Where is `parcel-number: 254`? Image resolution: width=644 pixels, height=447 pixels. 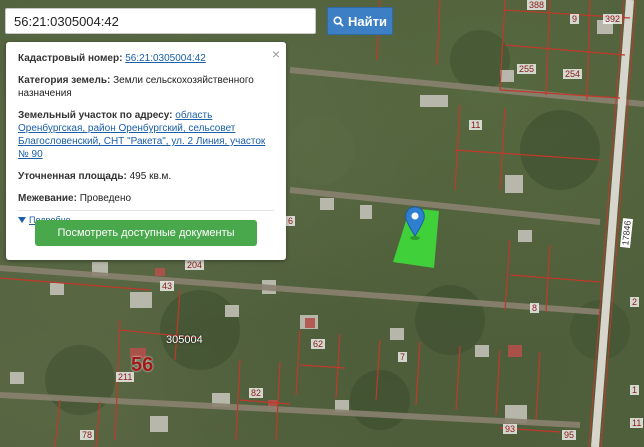 parcel-number: 254 is located at coordinates (573, 74).